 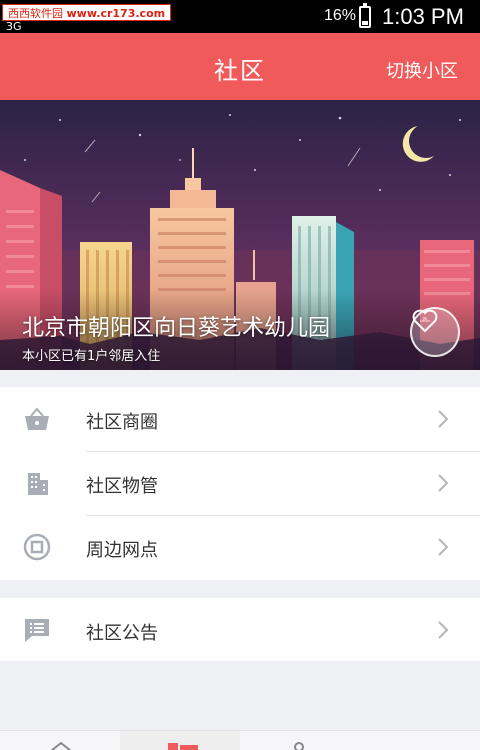 What do you see at coordinates (240, 16) in the screenshot?
I see `status-bar: 西西软件园 www.cr173.com 3G 16% 1:03 PM` at bounding box center [240, 16].